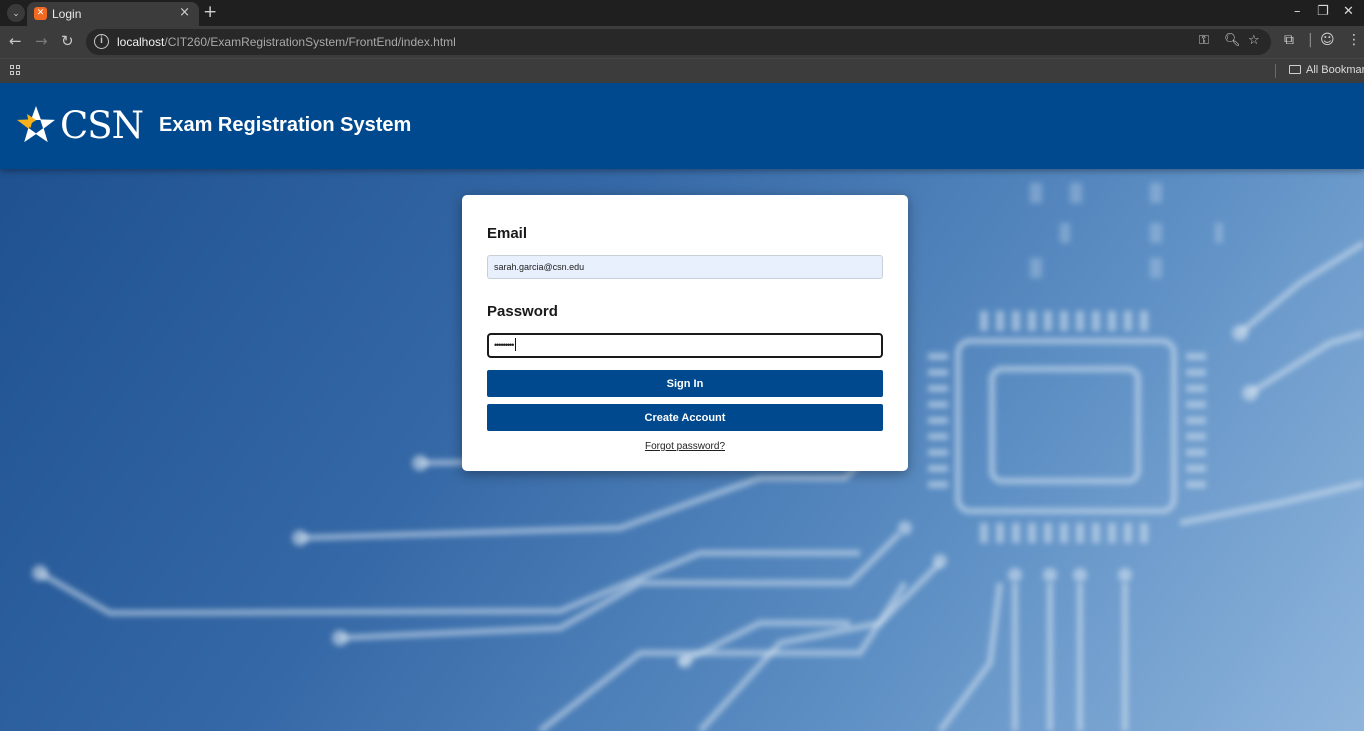 This screenshot has height=731, width=1364. Describe the element at coordinates (1297, 11) in the screenshot. I see `minimize-icon: –` at that location.